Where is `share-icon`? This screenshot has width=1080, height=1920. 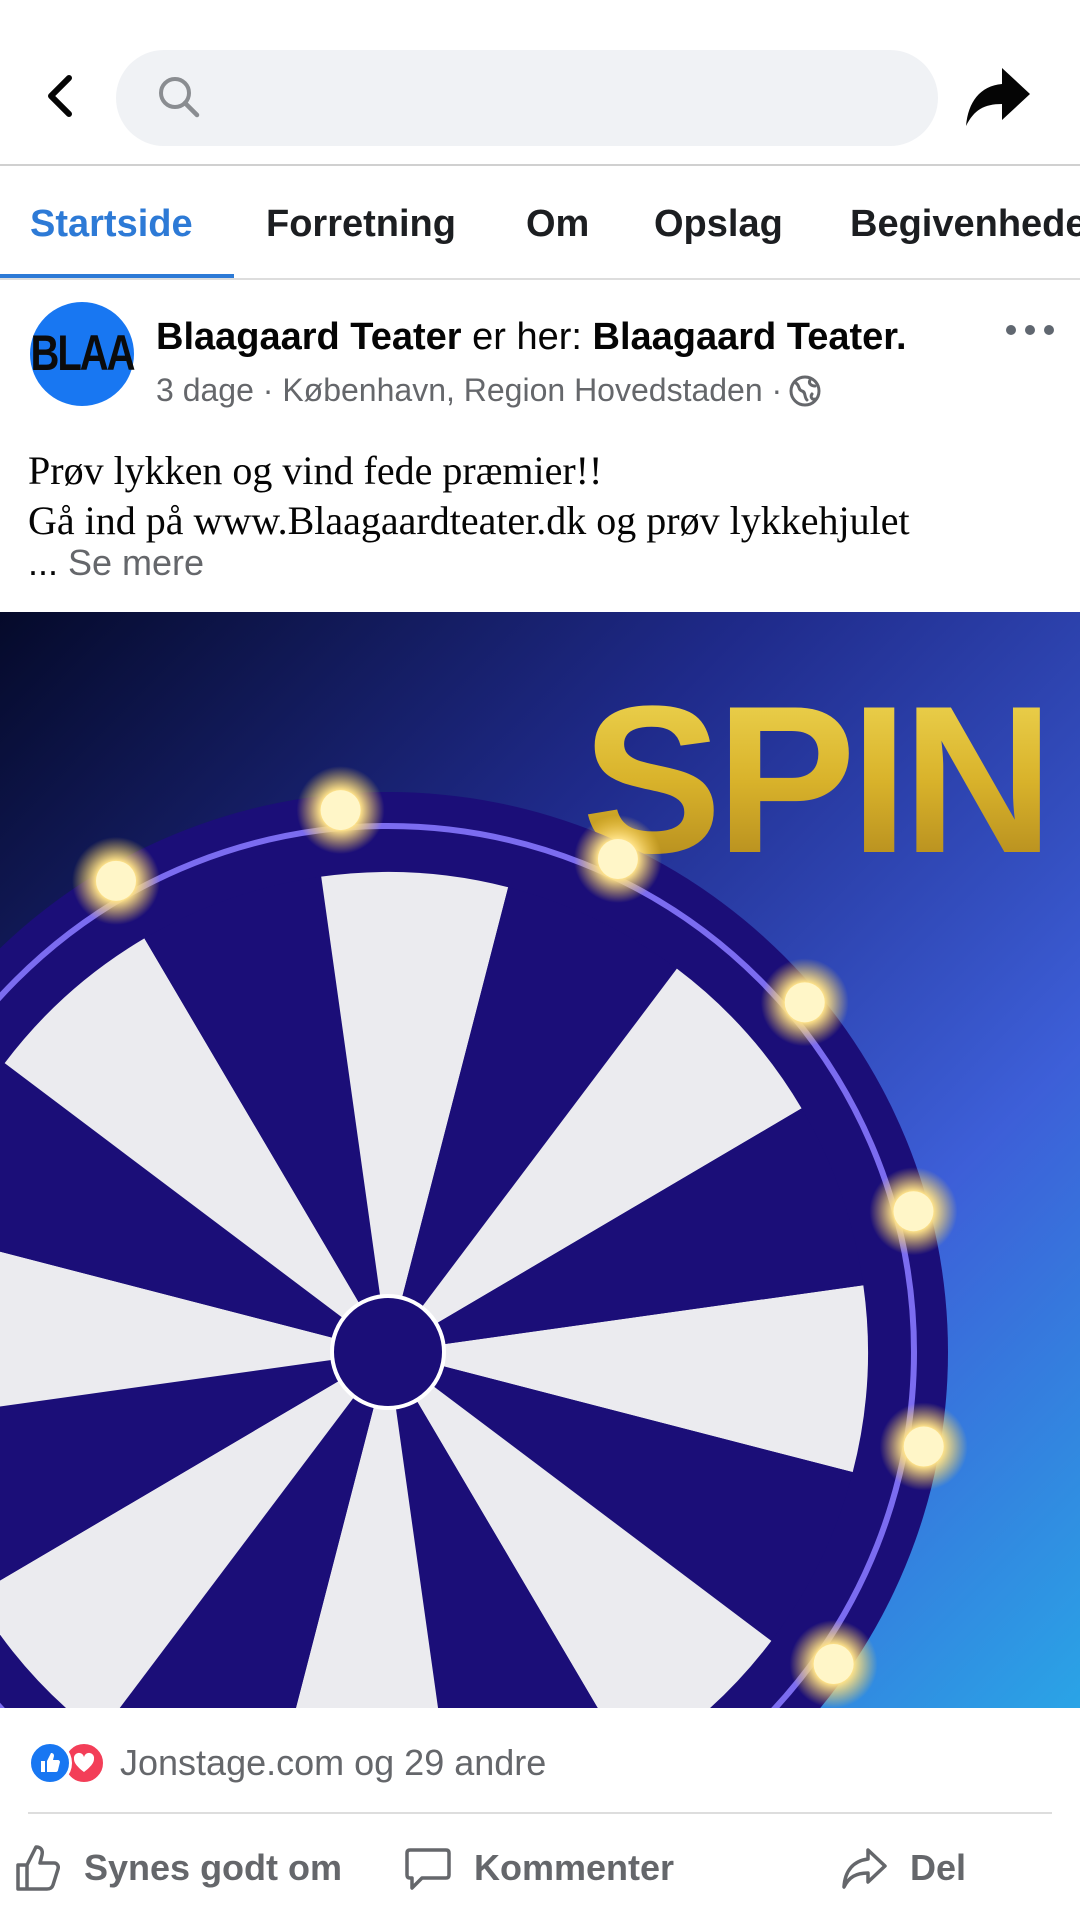 share-icon is located at coordinates (864, 1868).